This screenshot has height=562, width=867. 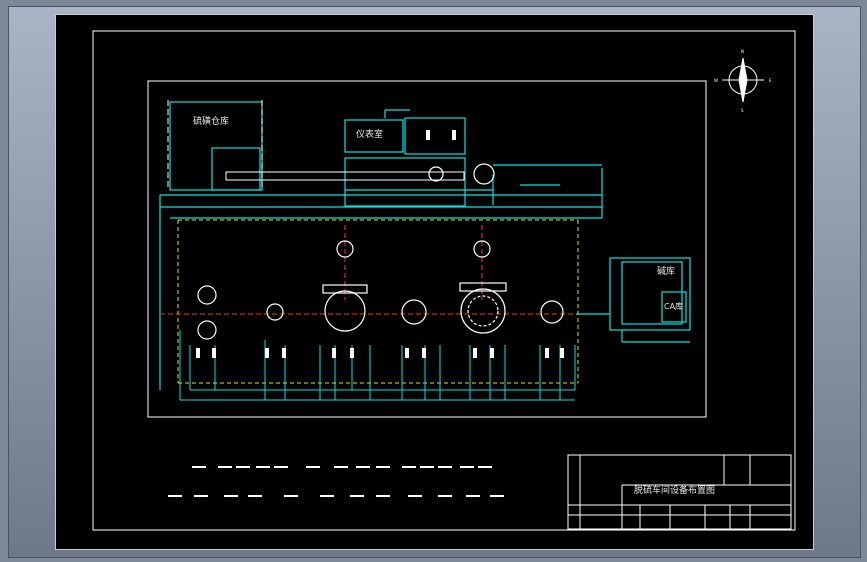 I want to click on legend-rows, so click(x=336, y=481).